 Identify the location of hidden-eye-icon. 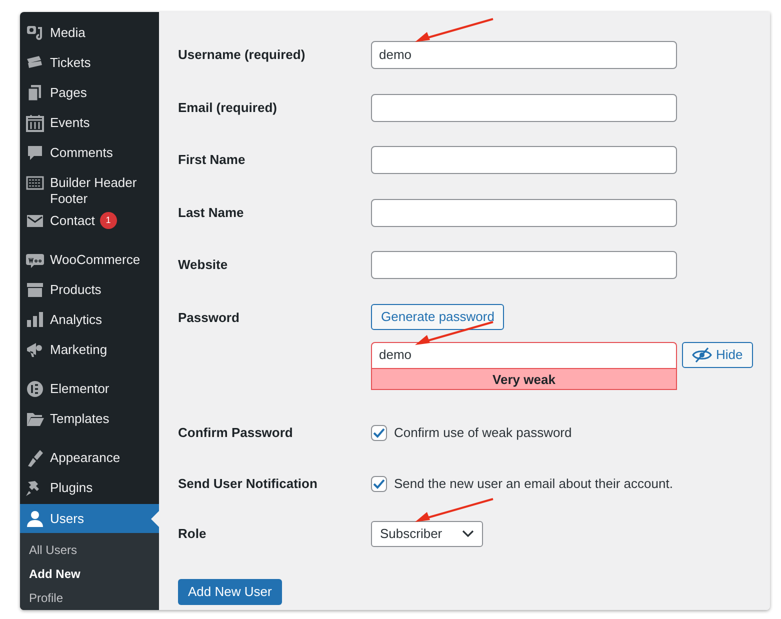
(702, 354).